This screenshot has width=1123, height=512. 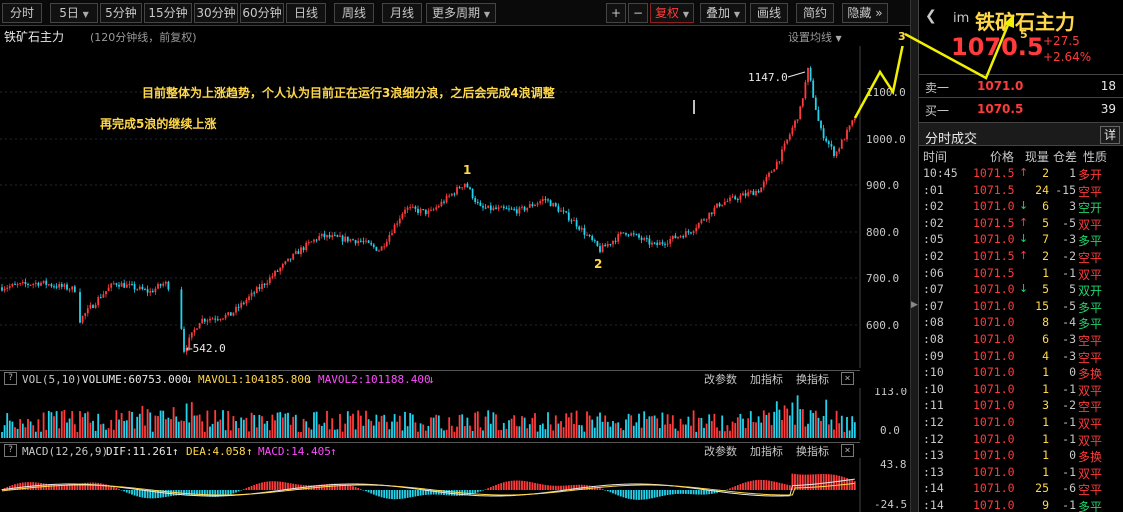 I want to click on tab-5min: 5分钟, so click(x=121, y=13).